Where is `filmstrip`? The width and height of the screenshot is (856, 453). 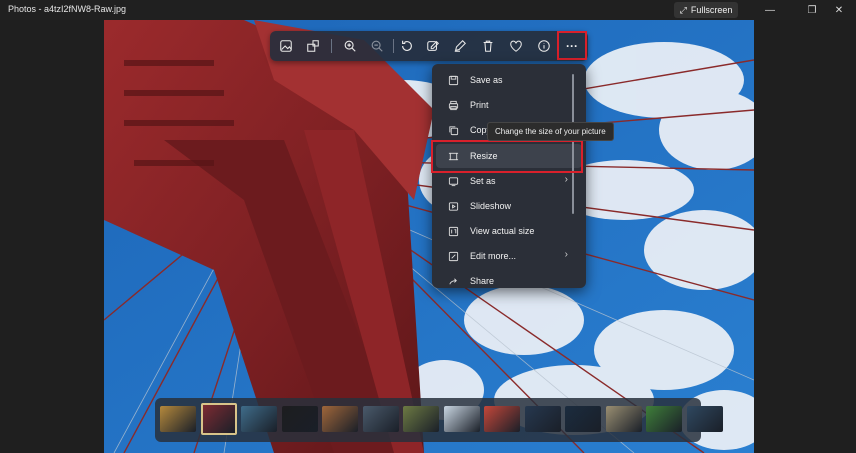
filmstrip is located at coordinates (439, 420).